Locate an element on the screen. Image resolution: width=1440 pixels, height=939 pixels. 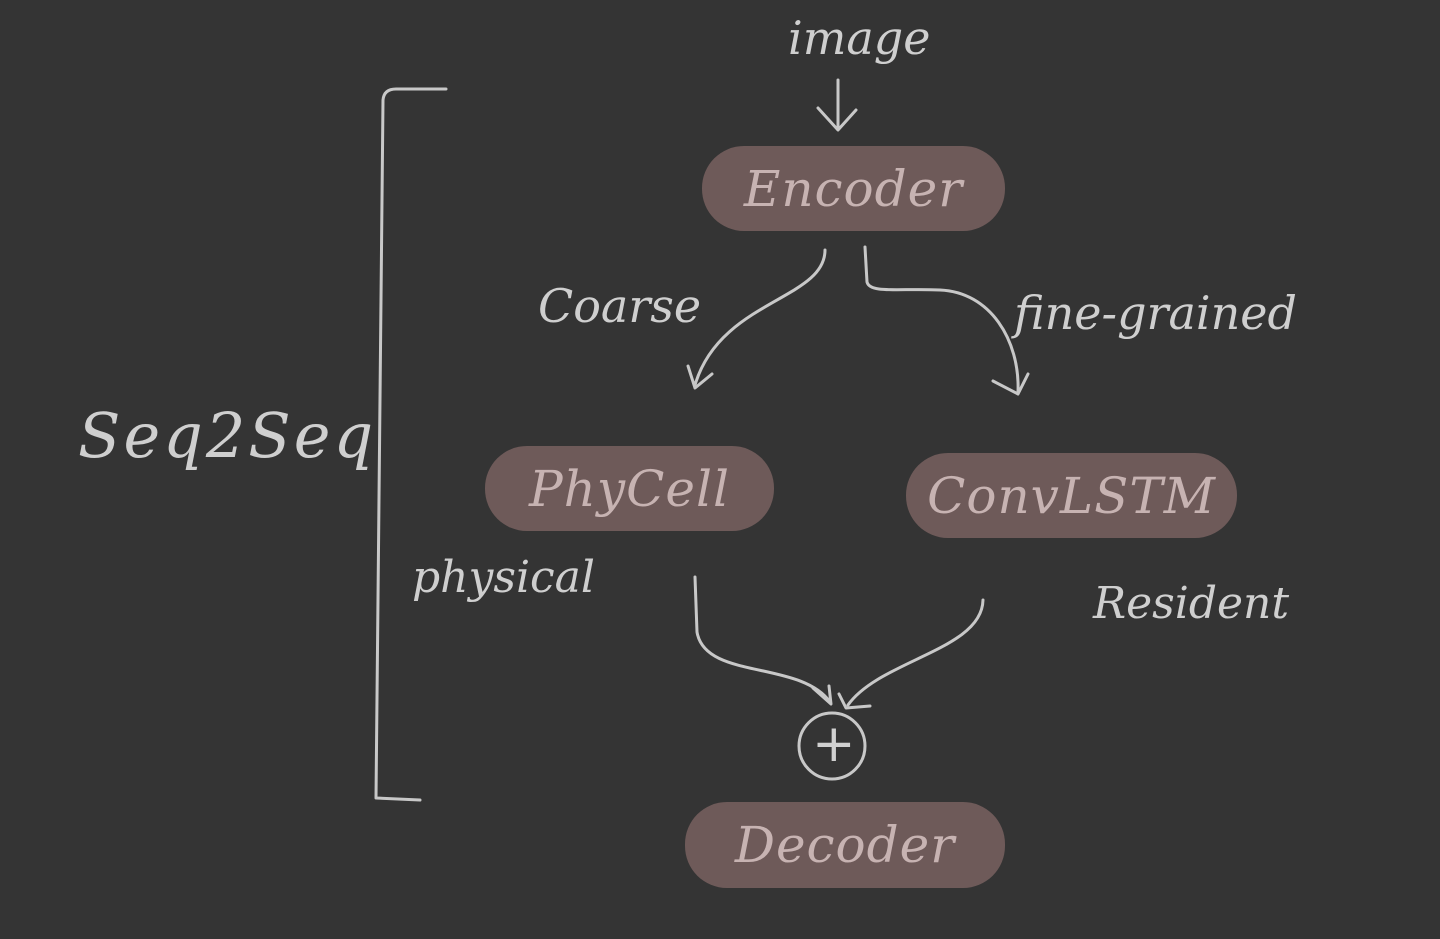
encoder-label: Encoder is located at coordinates (853, 188).